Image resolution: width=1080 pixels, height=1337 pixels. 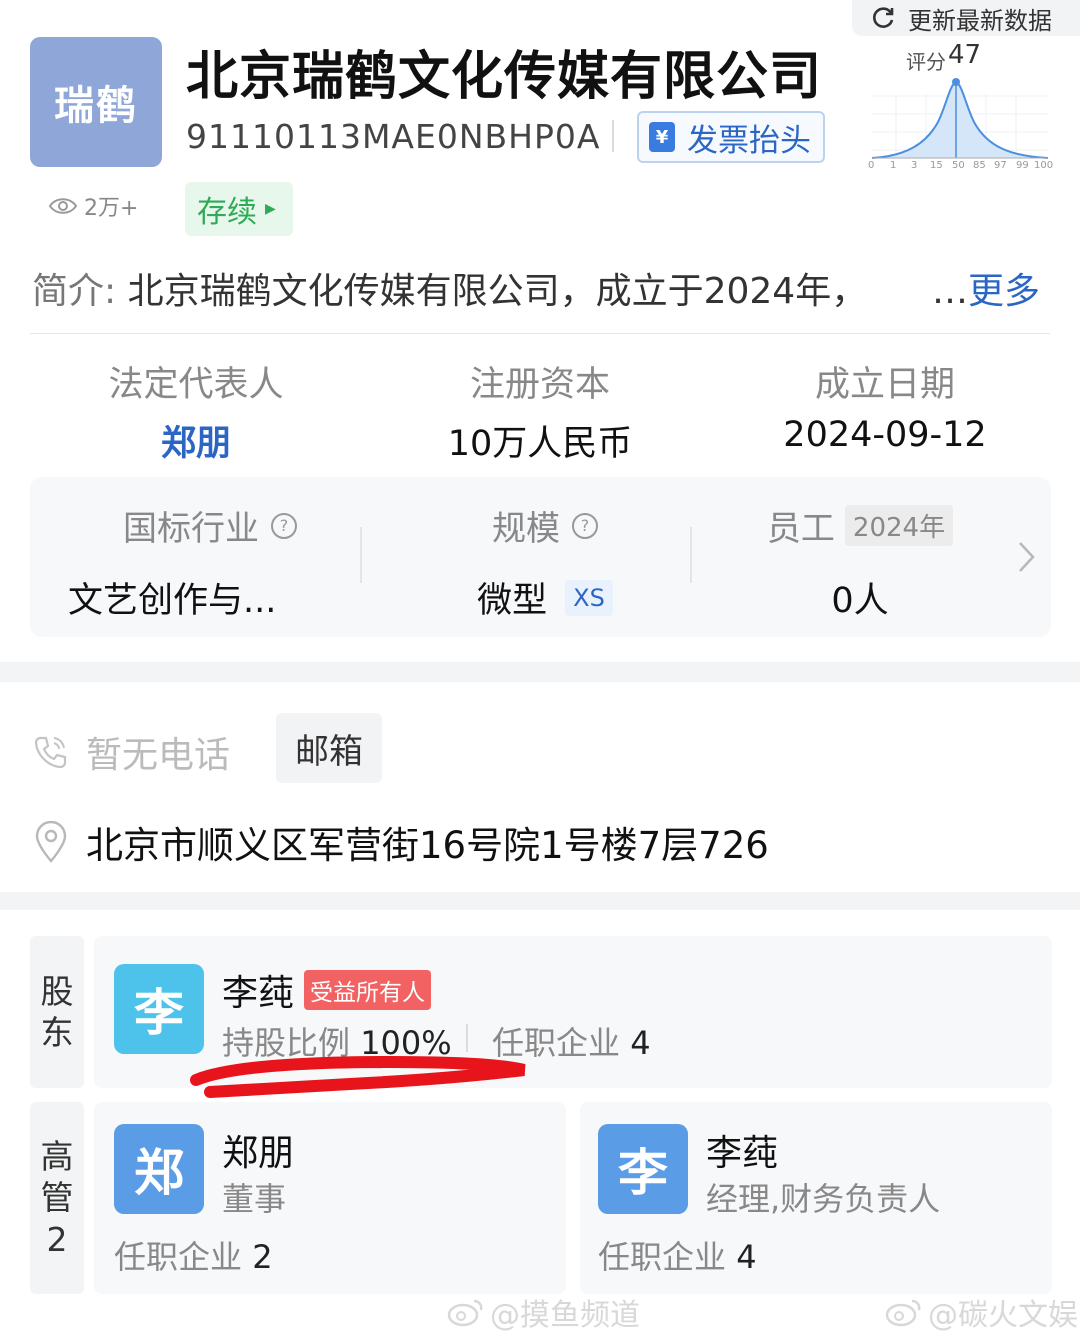 I want to click on view-count-value: 2万+, so click(x=111, y=208).